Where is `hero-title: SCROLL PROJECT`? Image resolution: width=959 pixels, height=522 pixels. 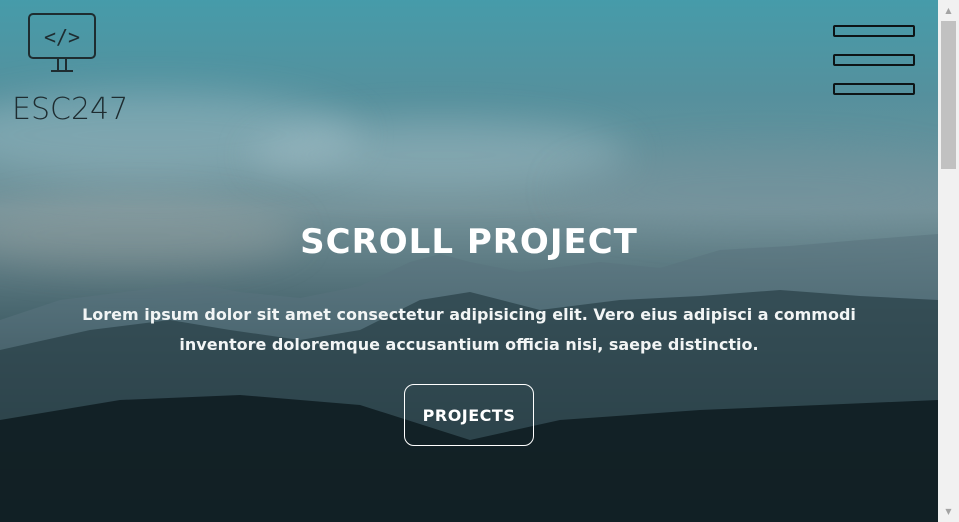
hero-title: SCROLL PROJECT is located at coordinates (469, 242).